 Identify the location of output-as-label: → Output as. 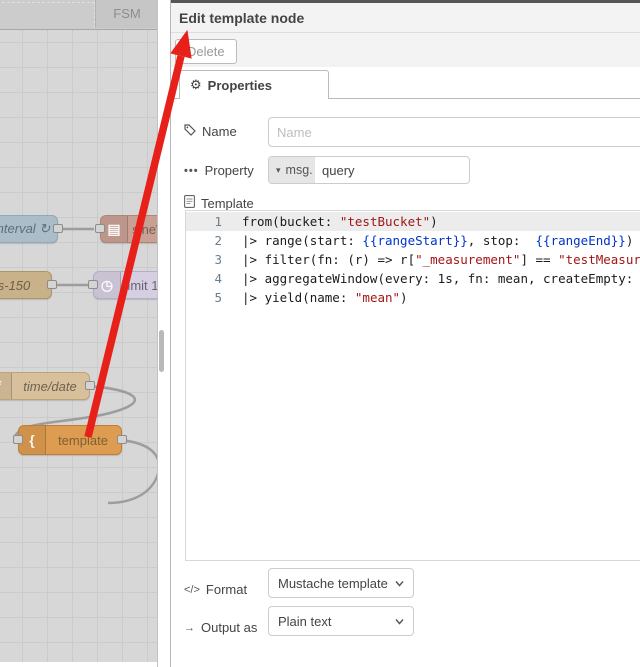
(221, 627).